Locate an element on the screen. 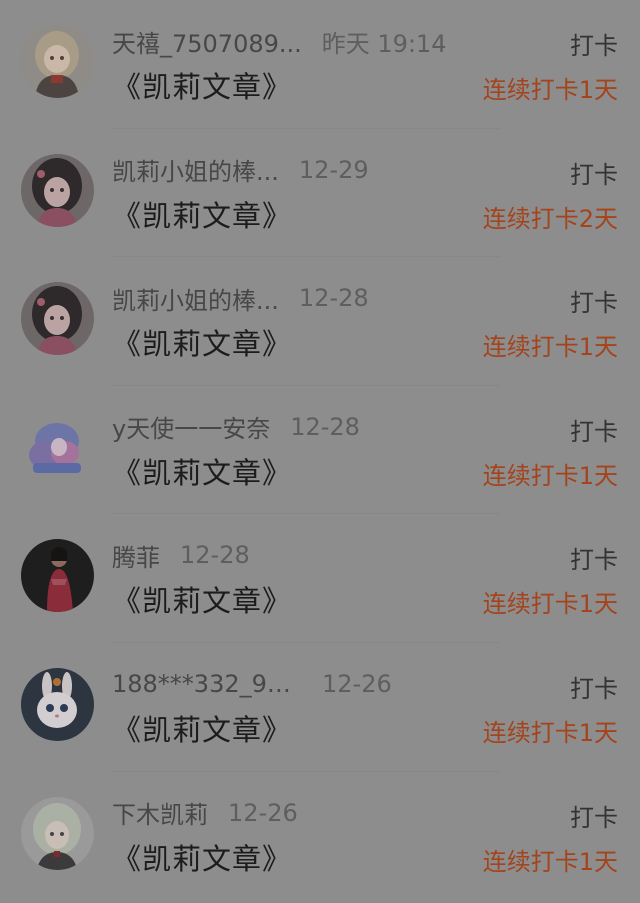 This screenshot has width=640, height=903. woman-red-dress-photo-avatar-icon is located at coordinates (57, 576).